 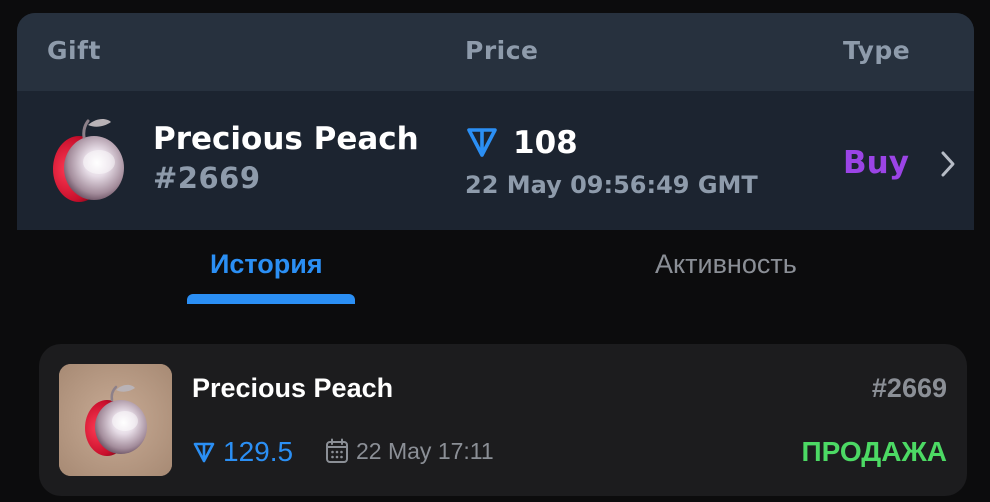 What do you see at coordinates (948, 164) in the screenshot?
I see `chevron-right-icon` at bounding box center [948, 164].